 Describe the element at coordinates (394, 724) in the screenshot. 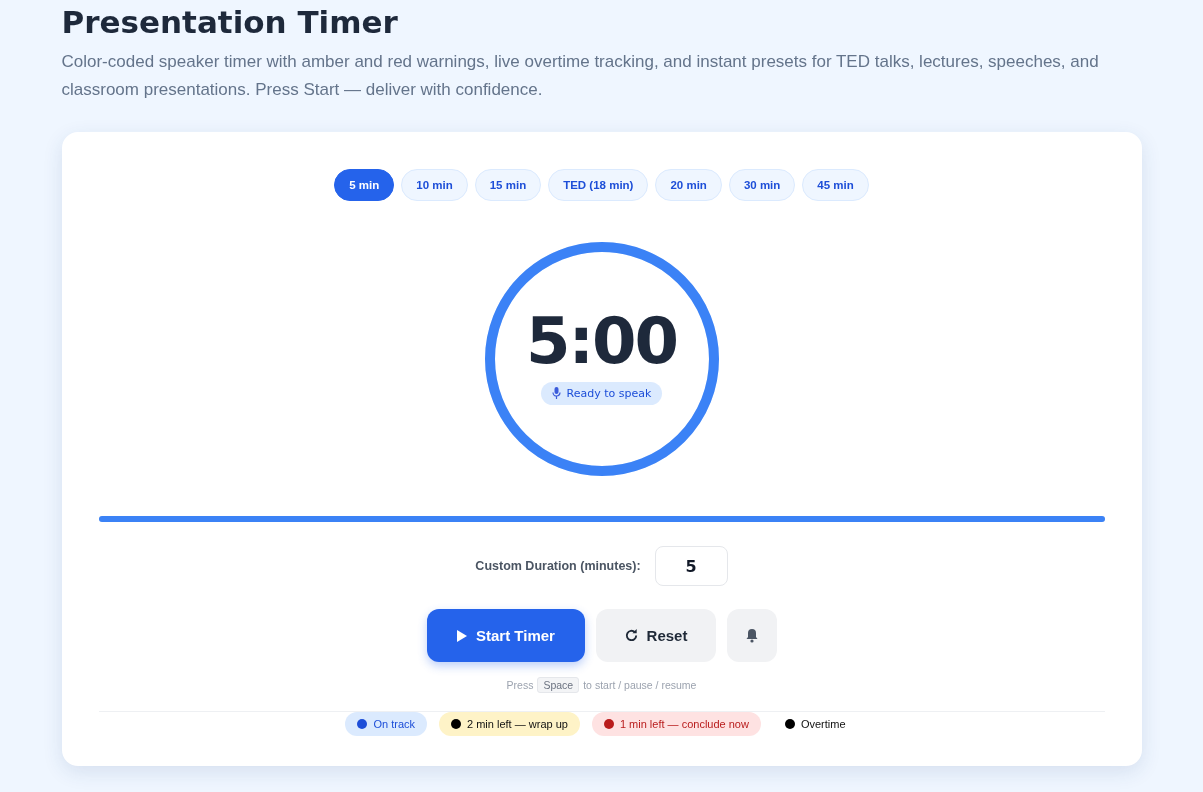

I see `legend-label: On track` at that location.